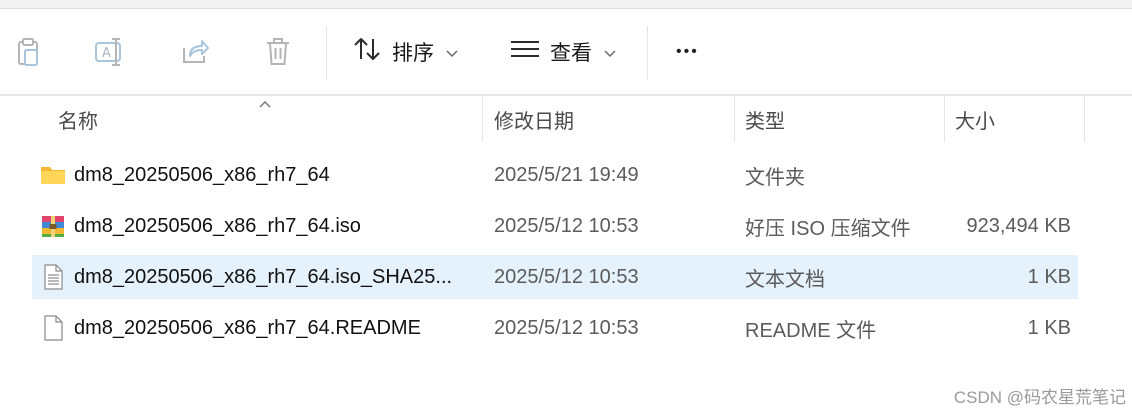 The width and height of the screenshot is (1132, 416). I want to click on column-header-row: 名称 修改日期 类型 大小, so click(566, 119).